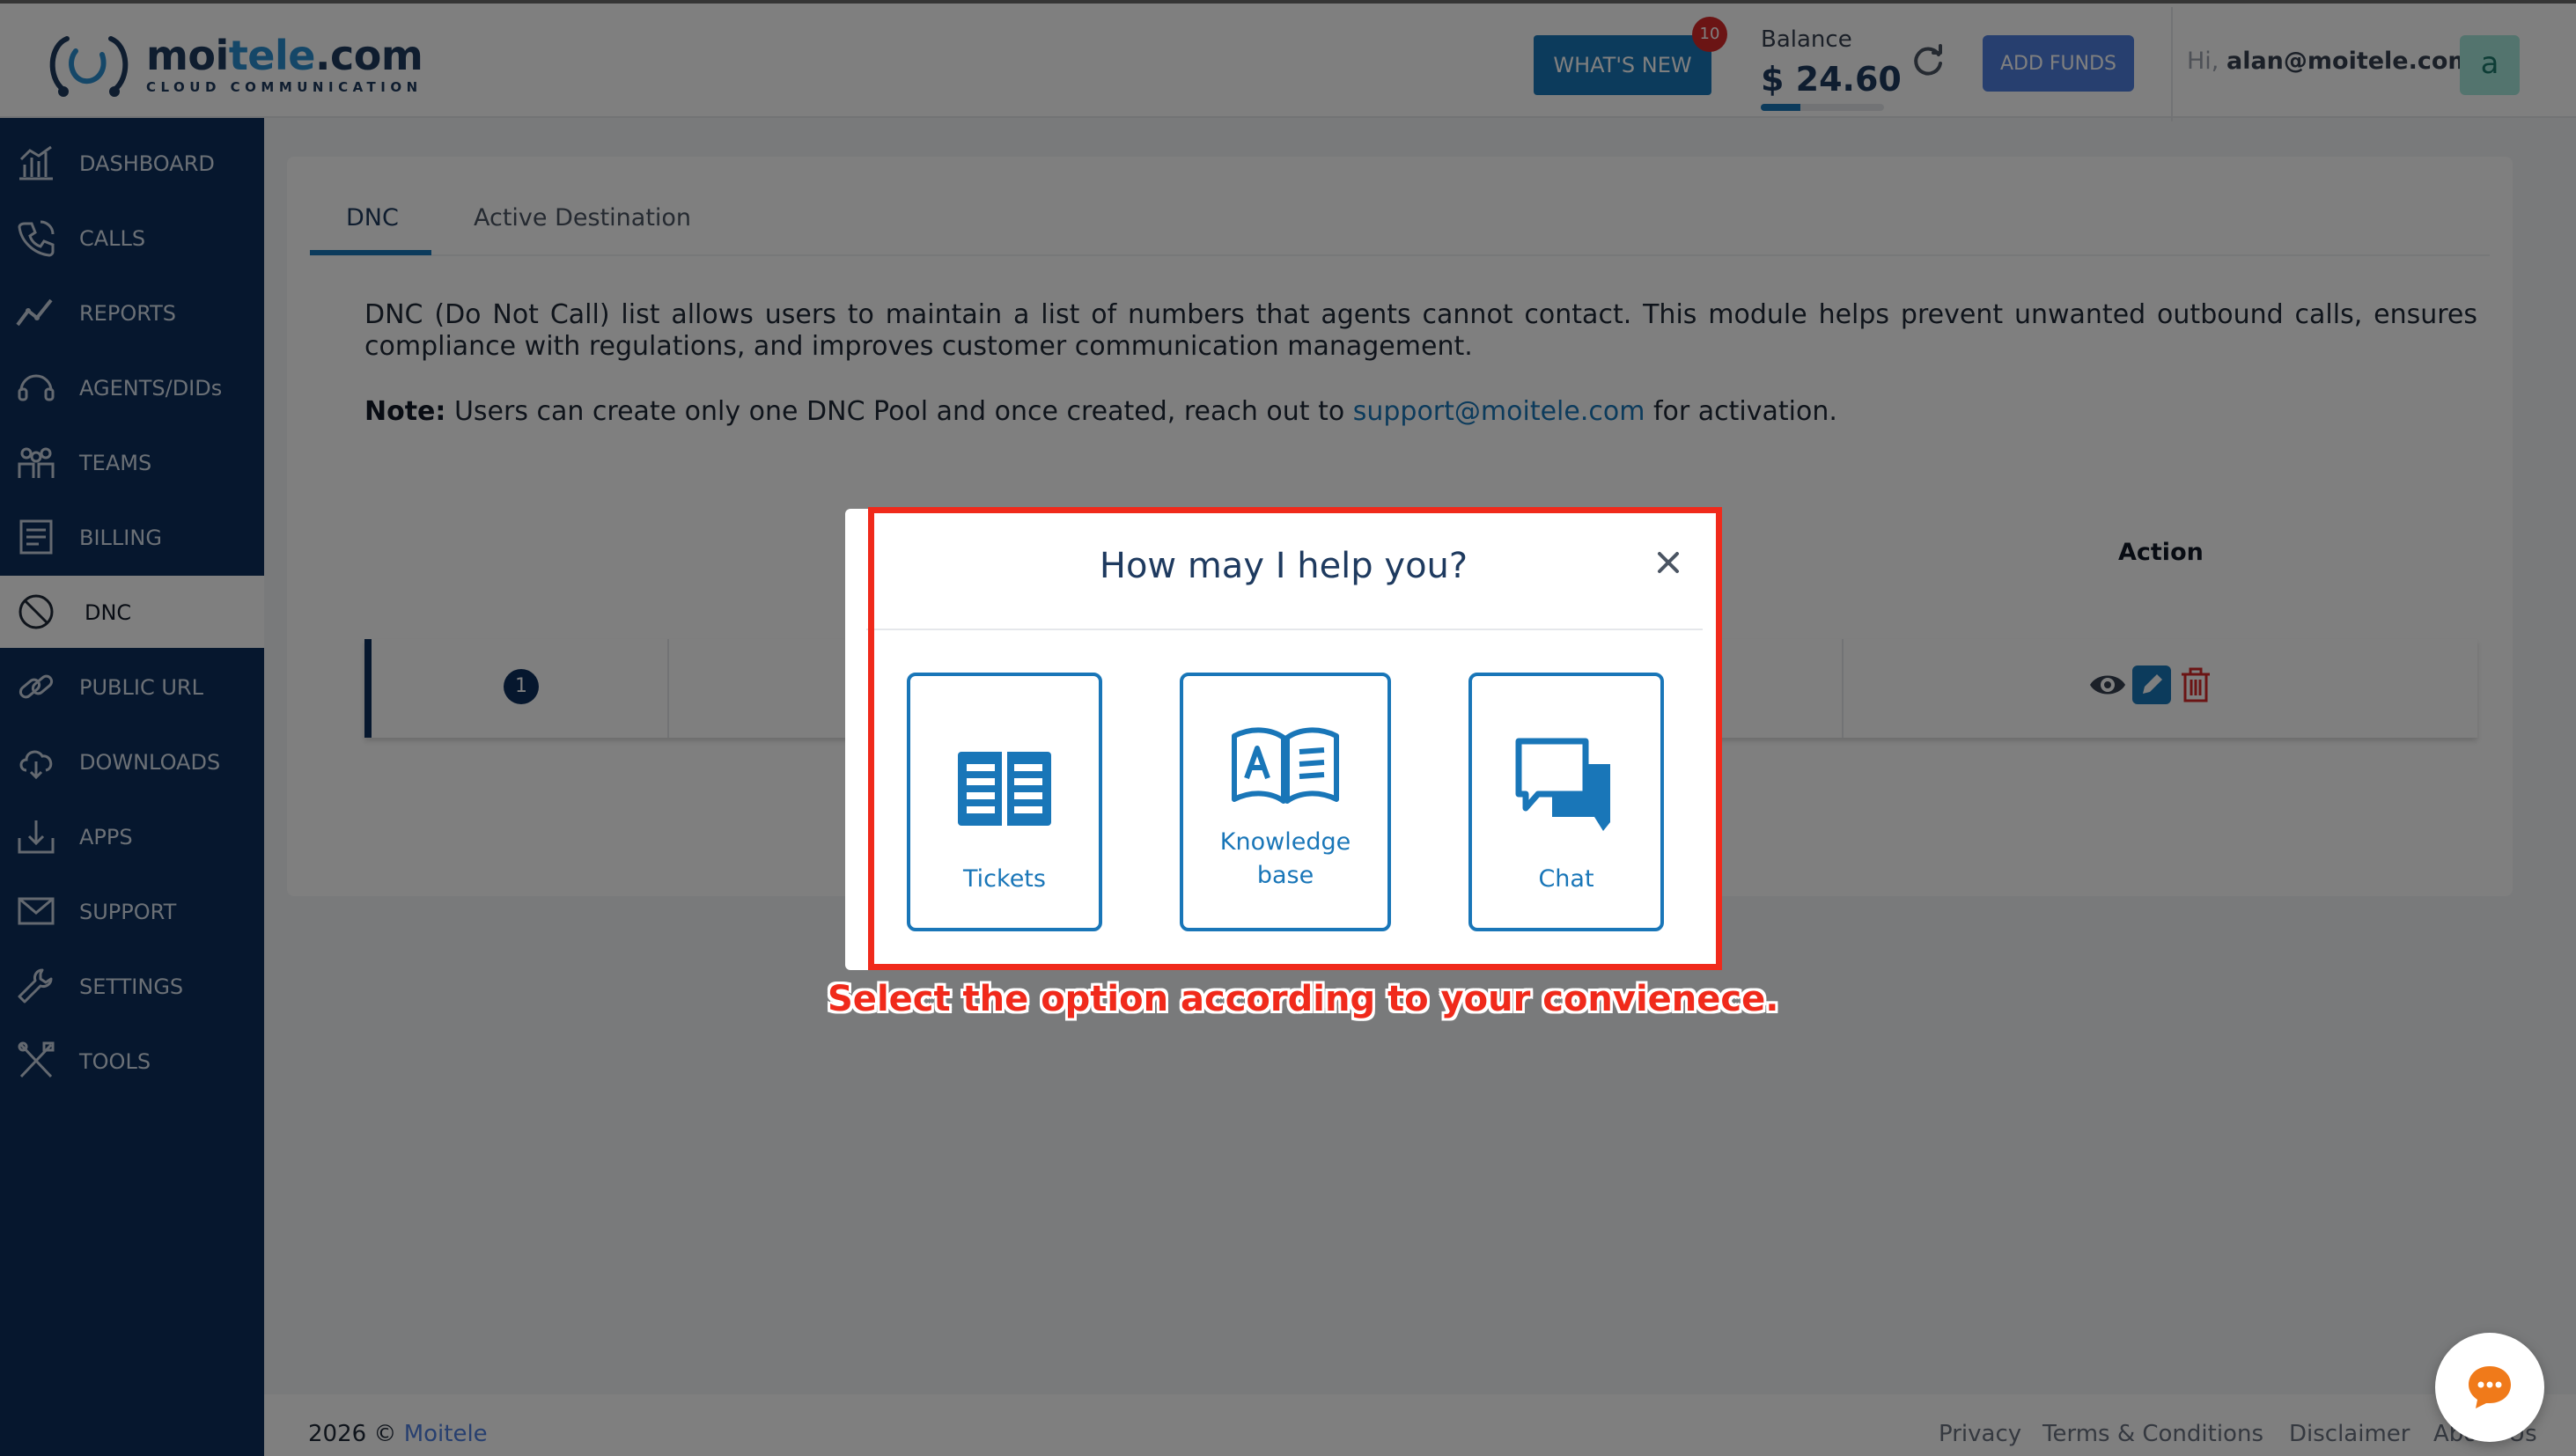 This screenshot has height=1456, width=2576. I want to click on highlight-box, so click(1295, 739).